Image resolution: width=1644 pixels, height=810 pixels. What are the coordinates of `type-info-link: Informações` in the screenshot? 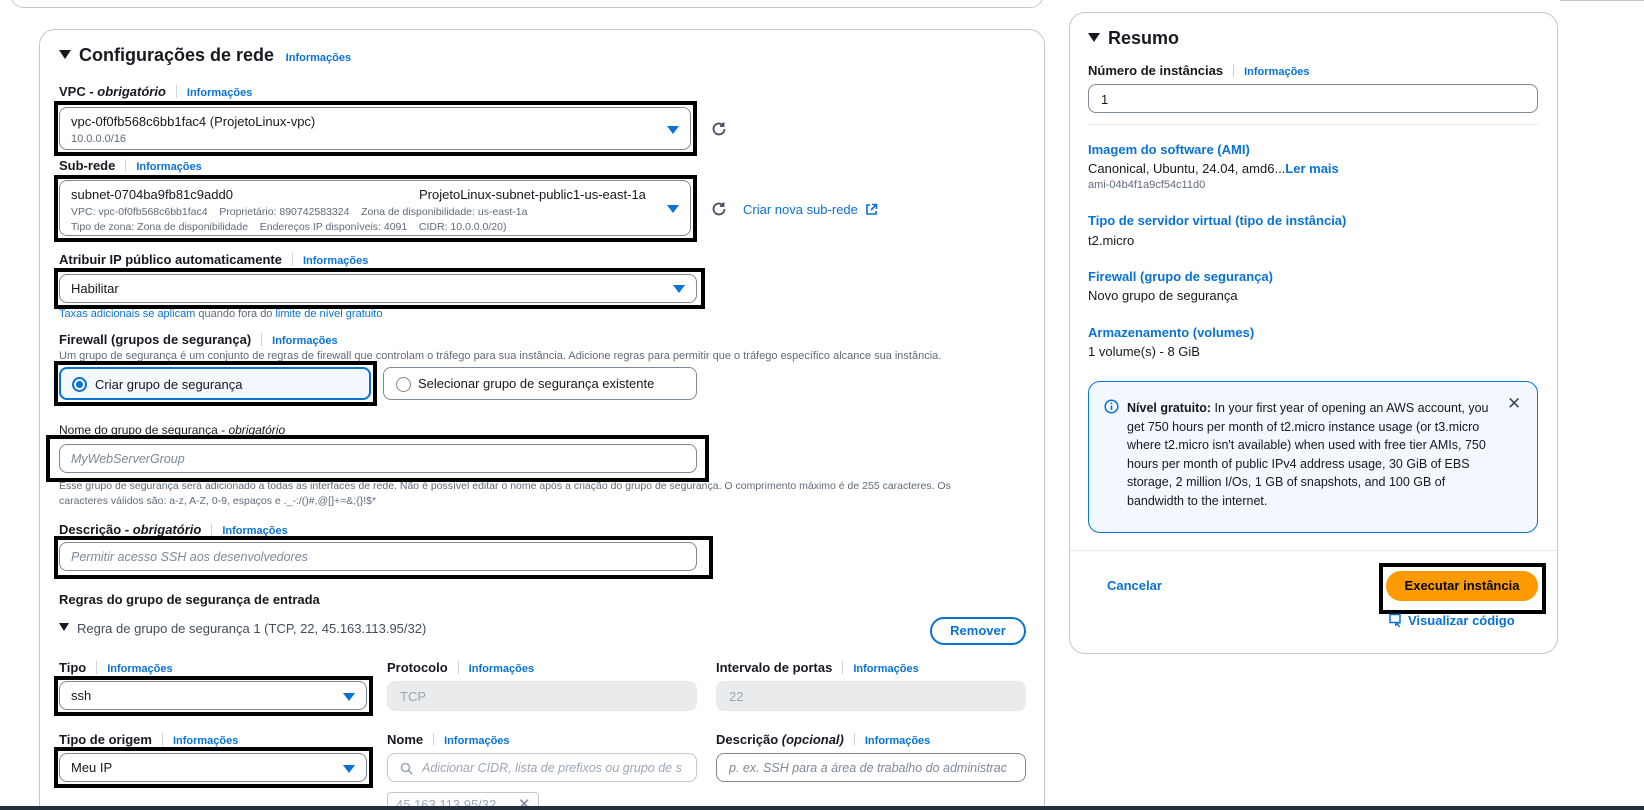 It's located at (139, 669).